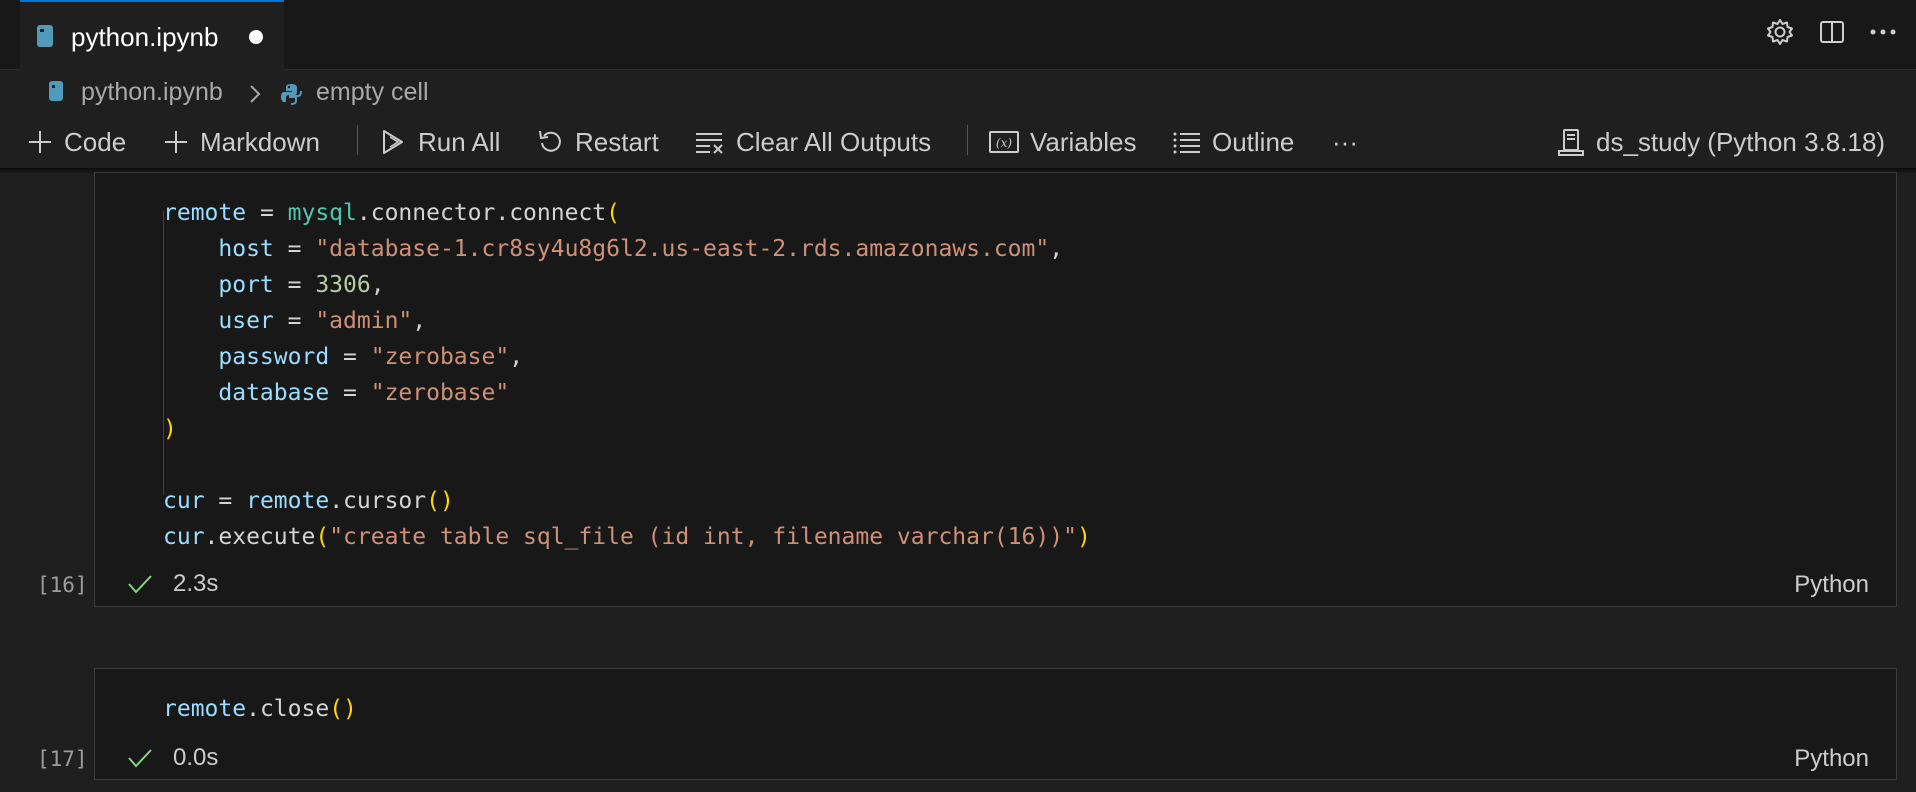 This screenshot has width=1916, height=792. I want to click on code-token: (), so click(440, 501).